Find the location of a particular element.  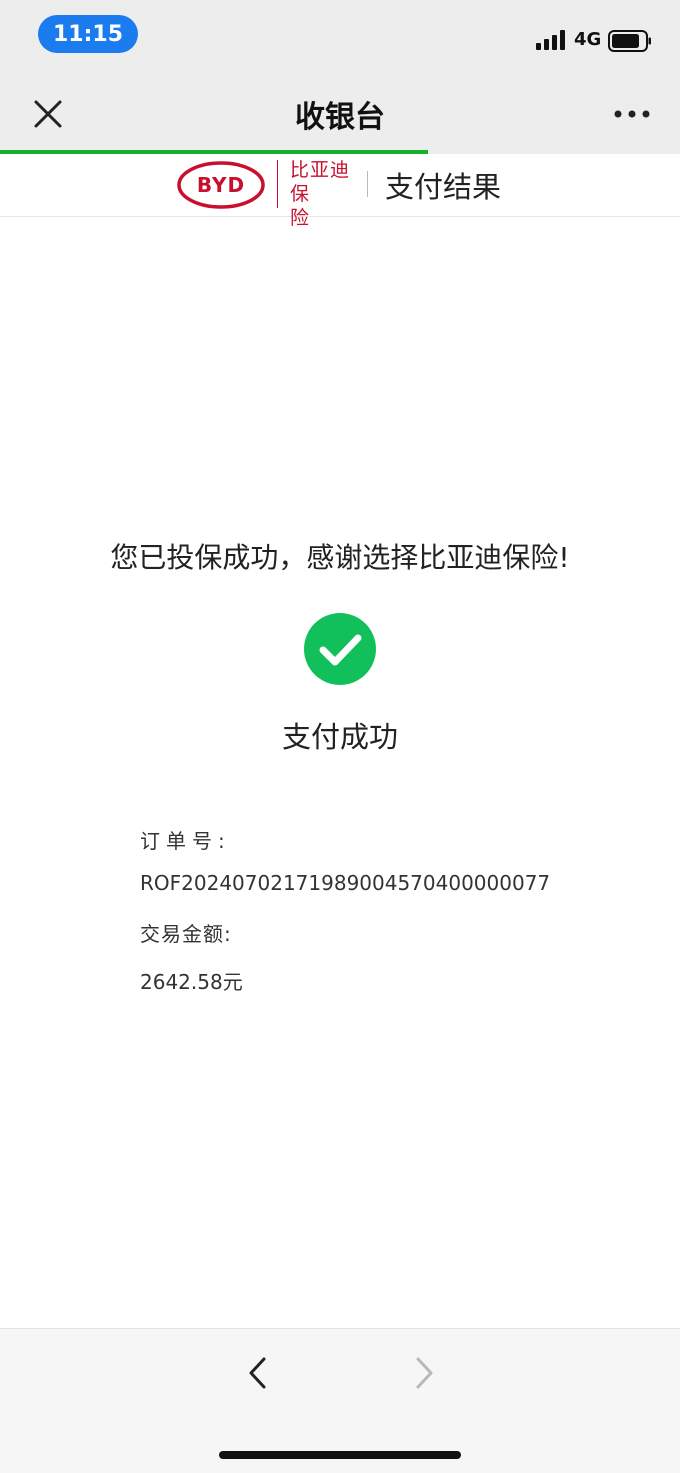

forward-chevron-icon is located at coordinates (424, 1373).